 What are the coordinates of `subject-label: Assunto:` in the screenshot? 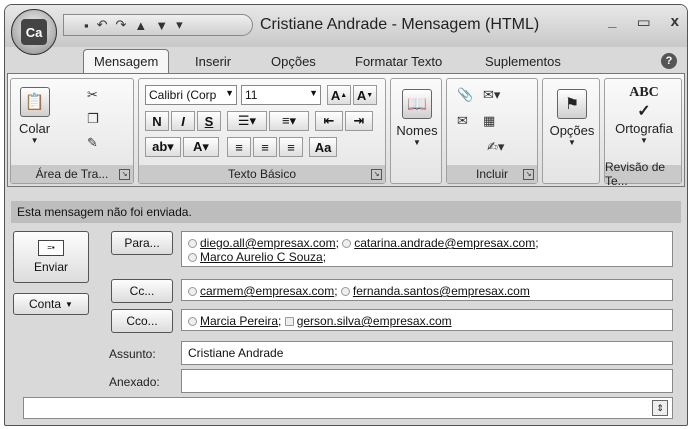 It's located at (132, 354).